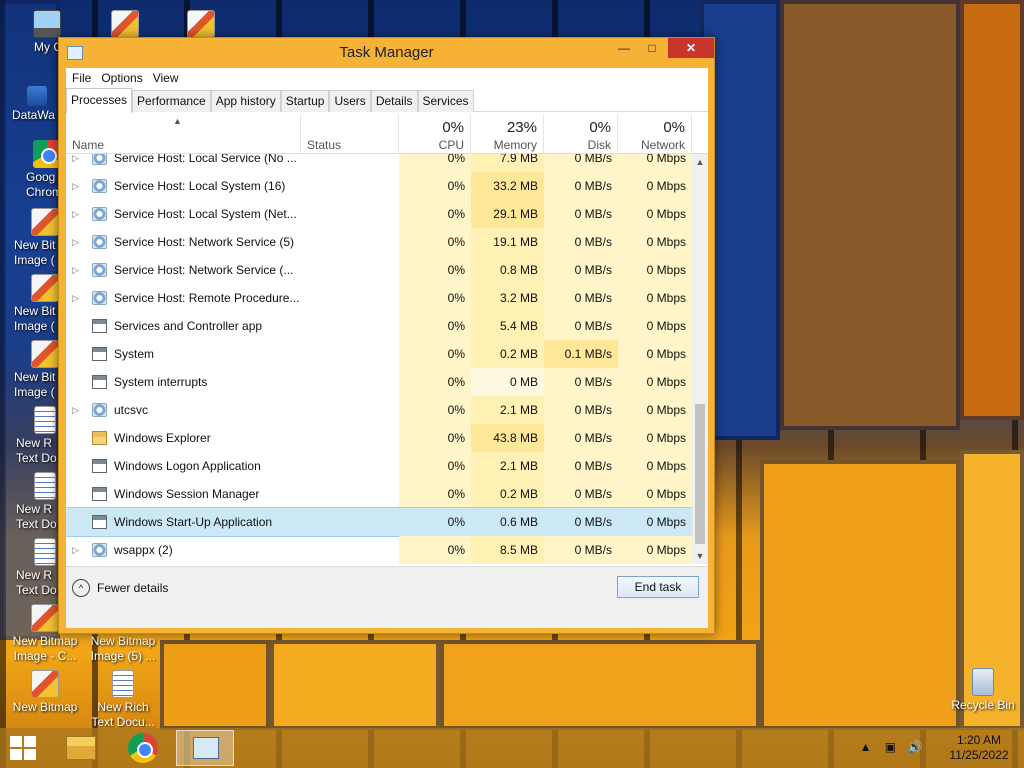 The width and height of the screenshot is (1024, 768). What do you see at coordinates (131, 410) in the screenshot?
I see `process-name: utcsvc` at bounding box center [131, 410].